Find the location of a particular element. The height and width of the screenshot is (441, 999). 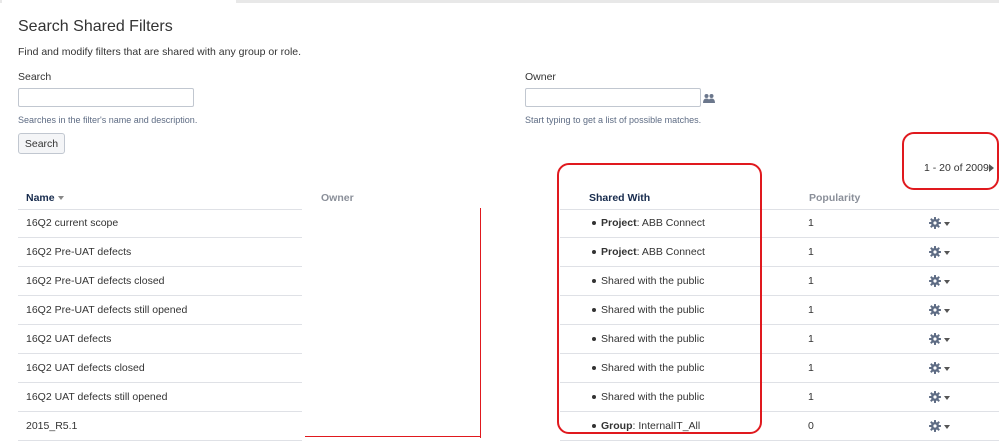

column-header-name: Name is located at coordinates (45, 198).